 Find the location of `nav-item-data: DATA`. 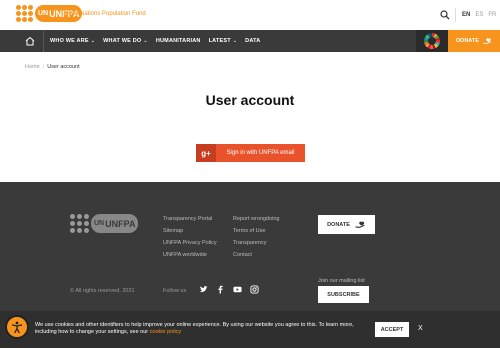

nav-item-data: DATA is located at coordinates (252, 41).